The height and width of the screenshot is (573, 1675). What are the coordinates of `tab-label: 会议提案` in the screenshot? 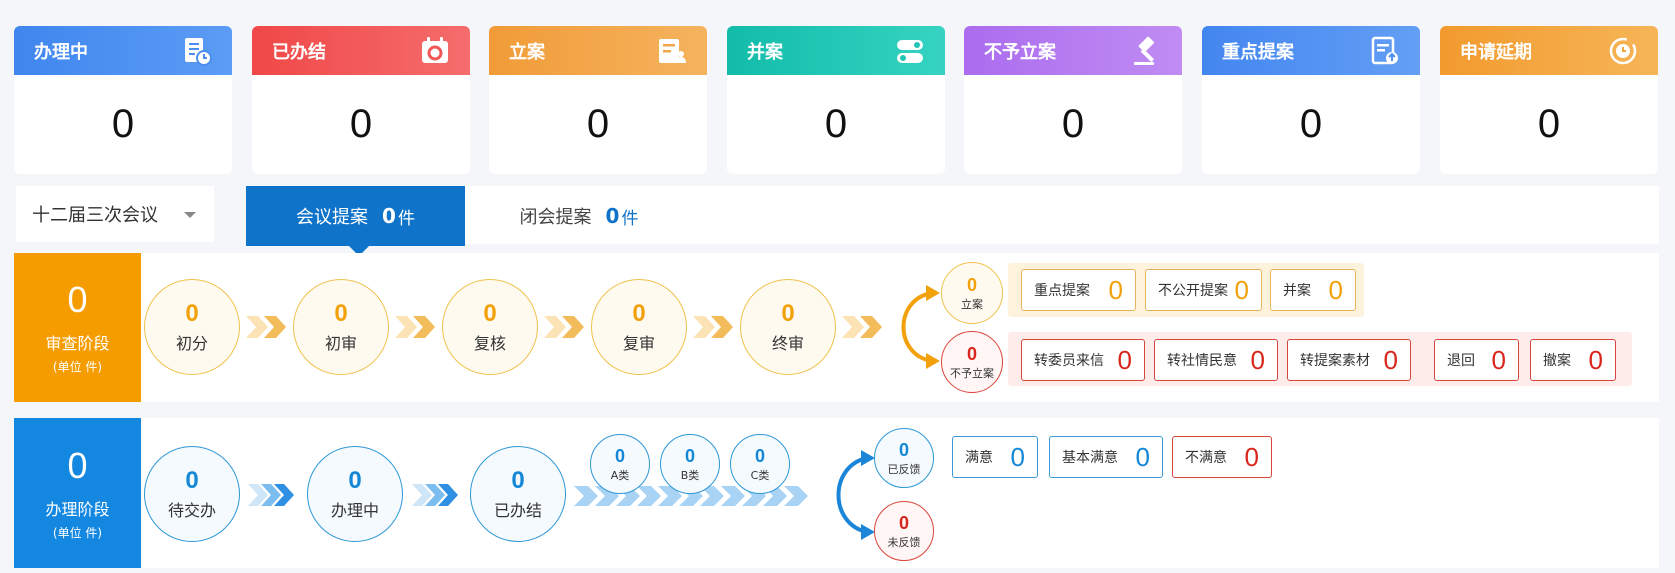 It's located at (332, 217).